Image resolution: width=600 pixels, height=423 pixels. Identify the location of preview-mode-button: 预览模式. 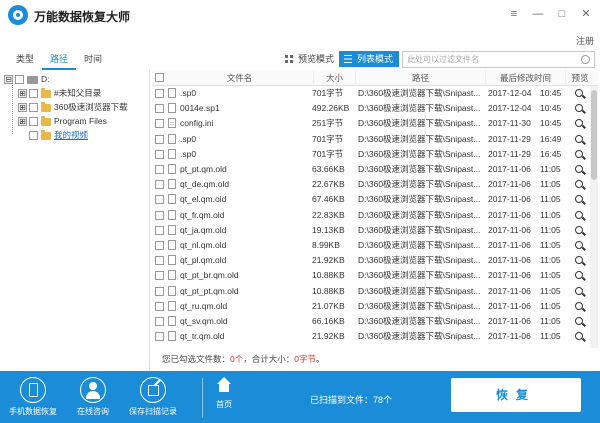
(310, 59).